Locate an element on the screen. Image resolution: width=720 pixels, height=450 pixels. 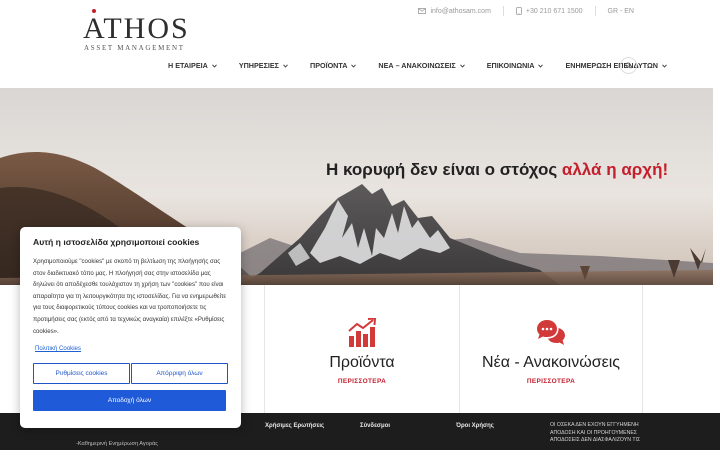
topbar-phone: +30 210 671 1500 is located at coordinates (549, 11).